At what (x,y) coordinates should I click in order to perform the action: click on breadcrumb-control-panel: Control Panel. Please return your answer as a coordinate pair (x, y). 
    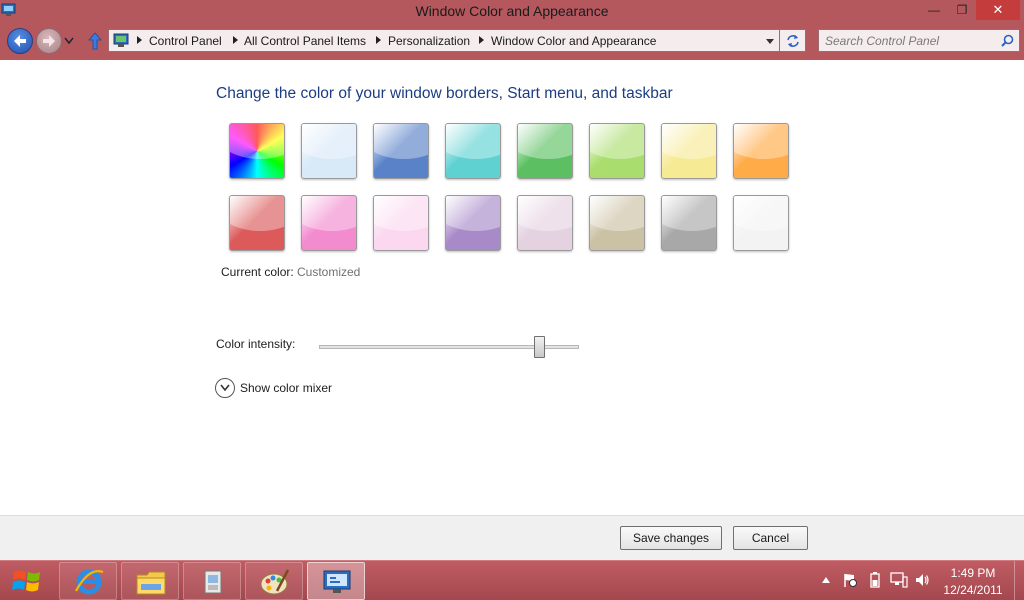
    Looking at the image, I should click on (185, 41).